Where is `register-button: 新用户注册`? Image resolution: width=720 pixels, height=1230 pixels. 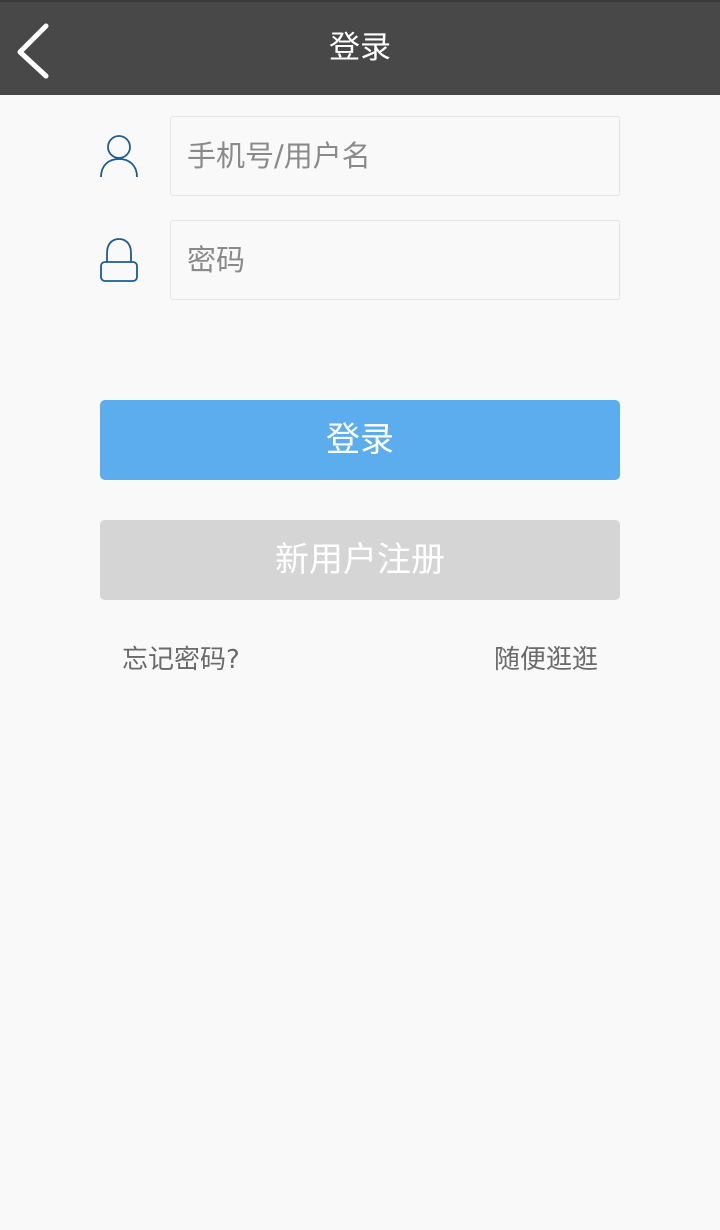
register-button: 新用户注册 is located at coordinates (360, 560).